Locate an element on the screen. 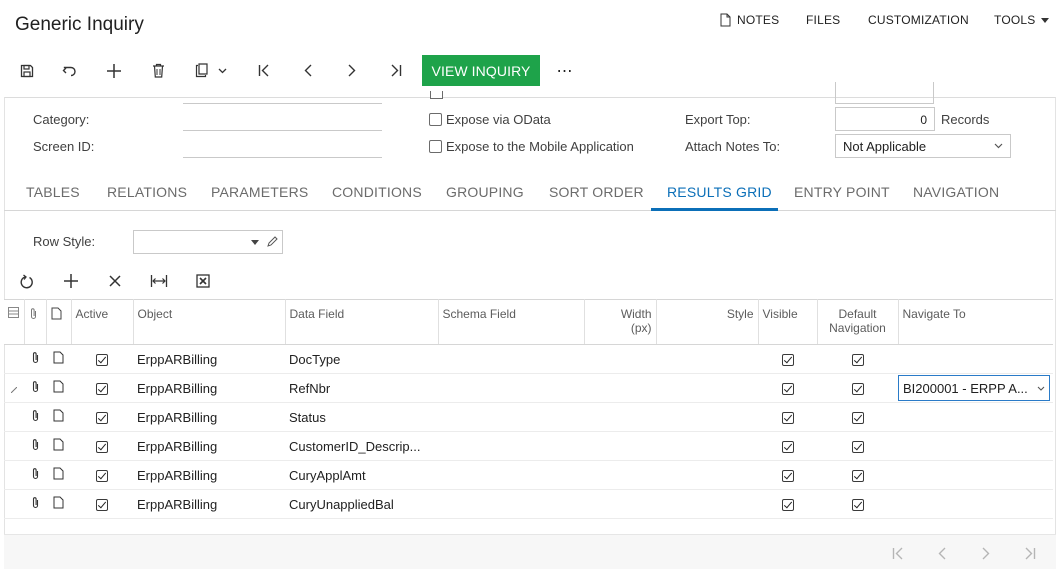  table-row: ErppARBilling Status is located at coordinates (528, 417).